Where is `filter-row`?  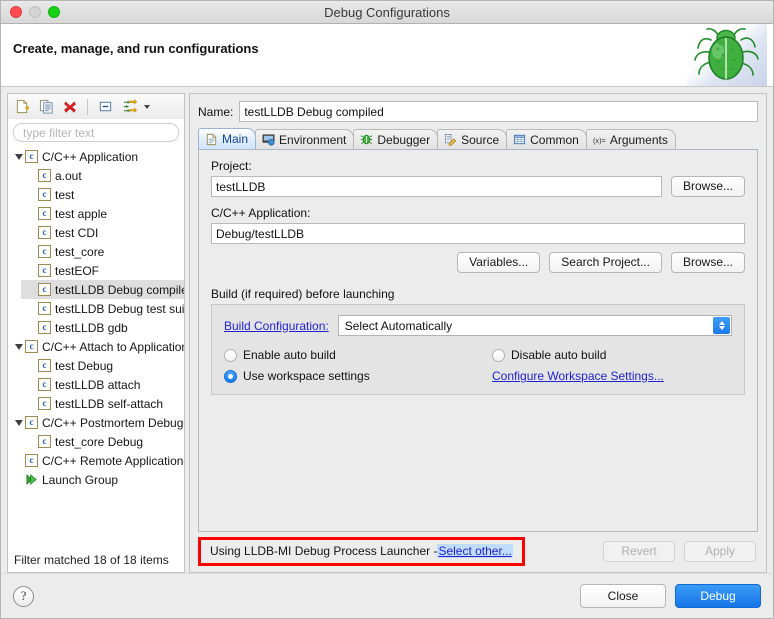 filter-row is located at coordinates (96, 132).